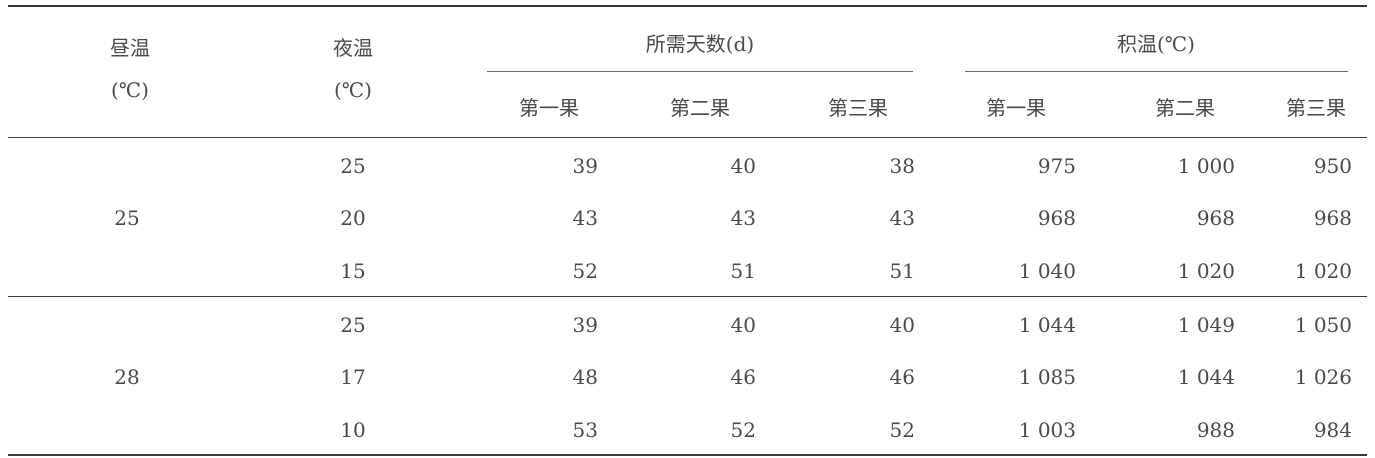  Describe the element at coordinates (130, 48) in the screenshot. I see `header-day-temp: 昼温` at that location.